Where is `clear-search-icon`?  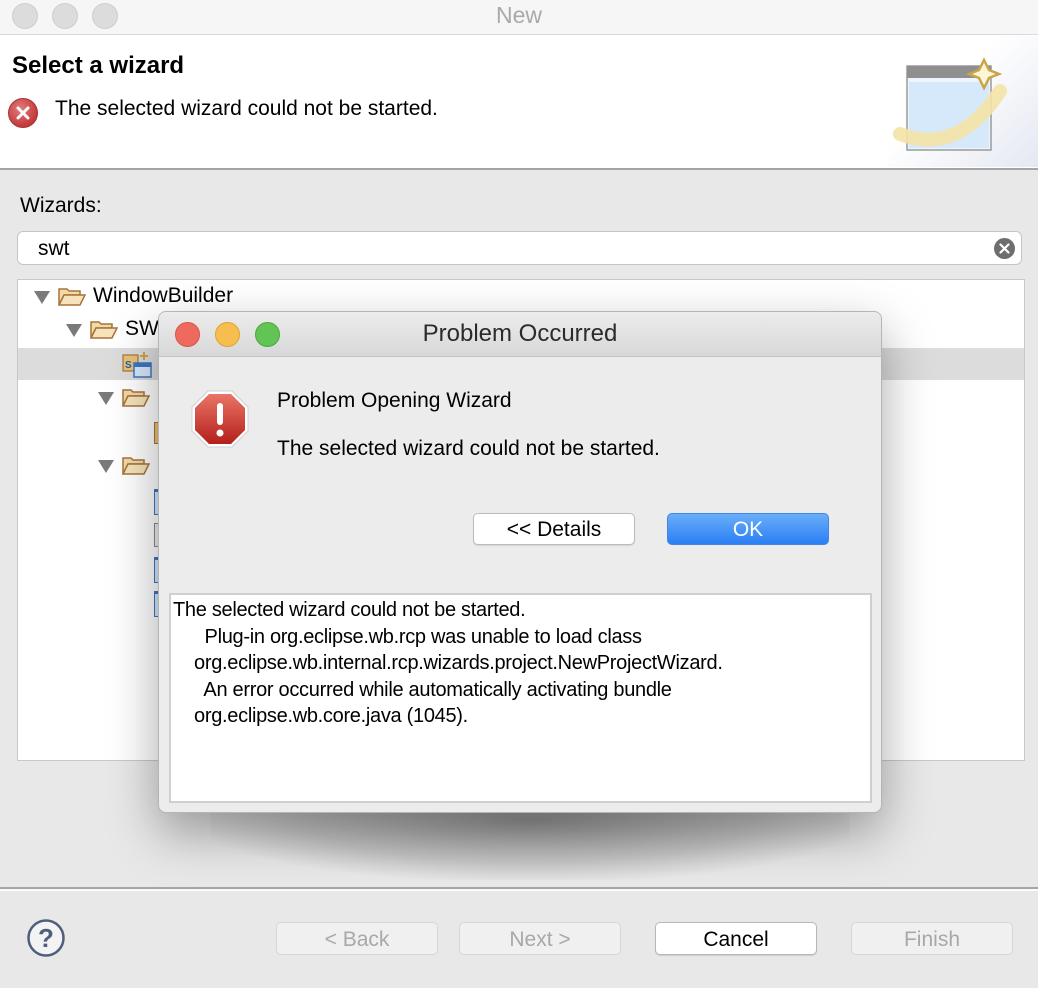 clear-search-icon is located at coordinates (1004, 248).